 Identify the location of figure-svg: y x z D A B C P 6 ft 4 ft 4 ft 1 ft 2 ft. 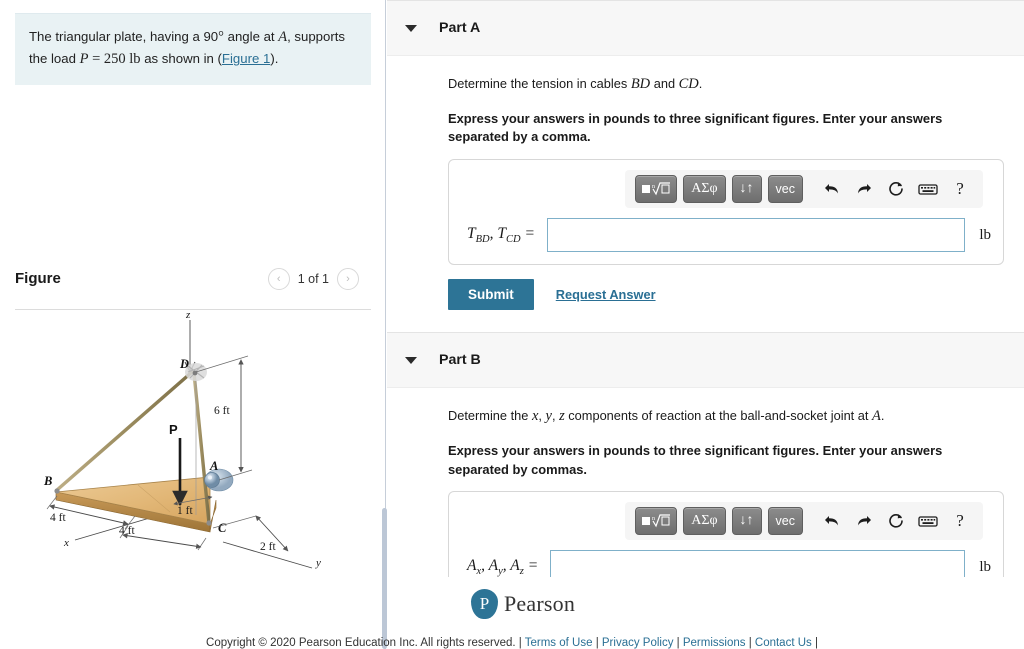
(182, 439).